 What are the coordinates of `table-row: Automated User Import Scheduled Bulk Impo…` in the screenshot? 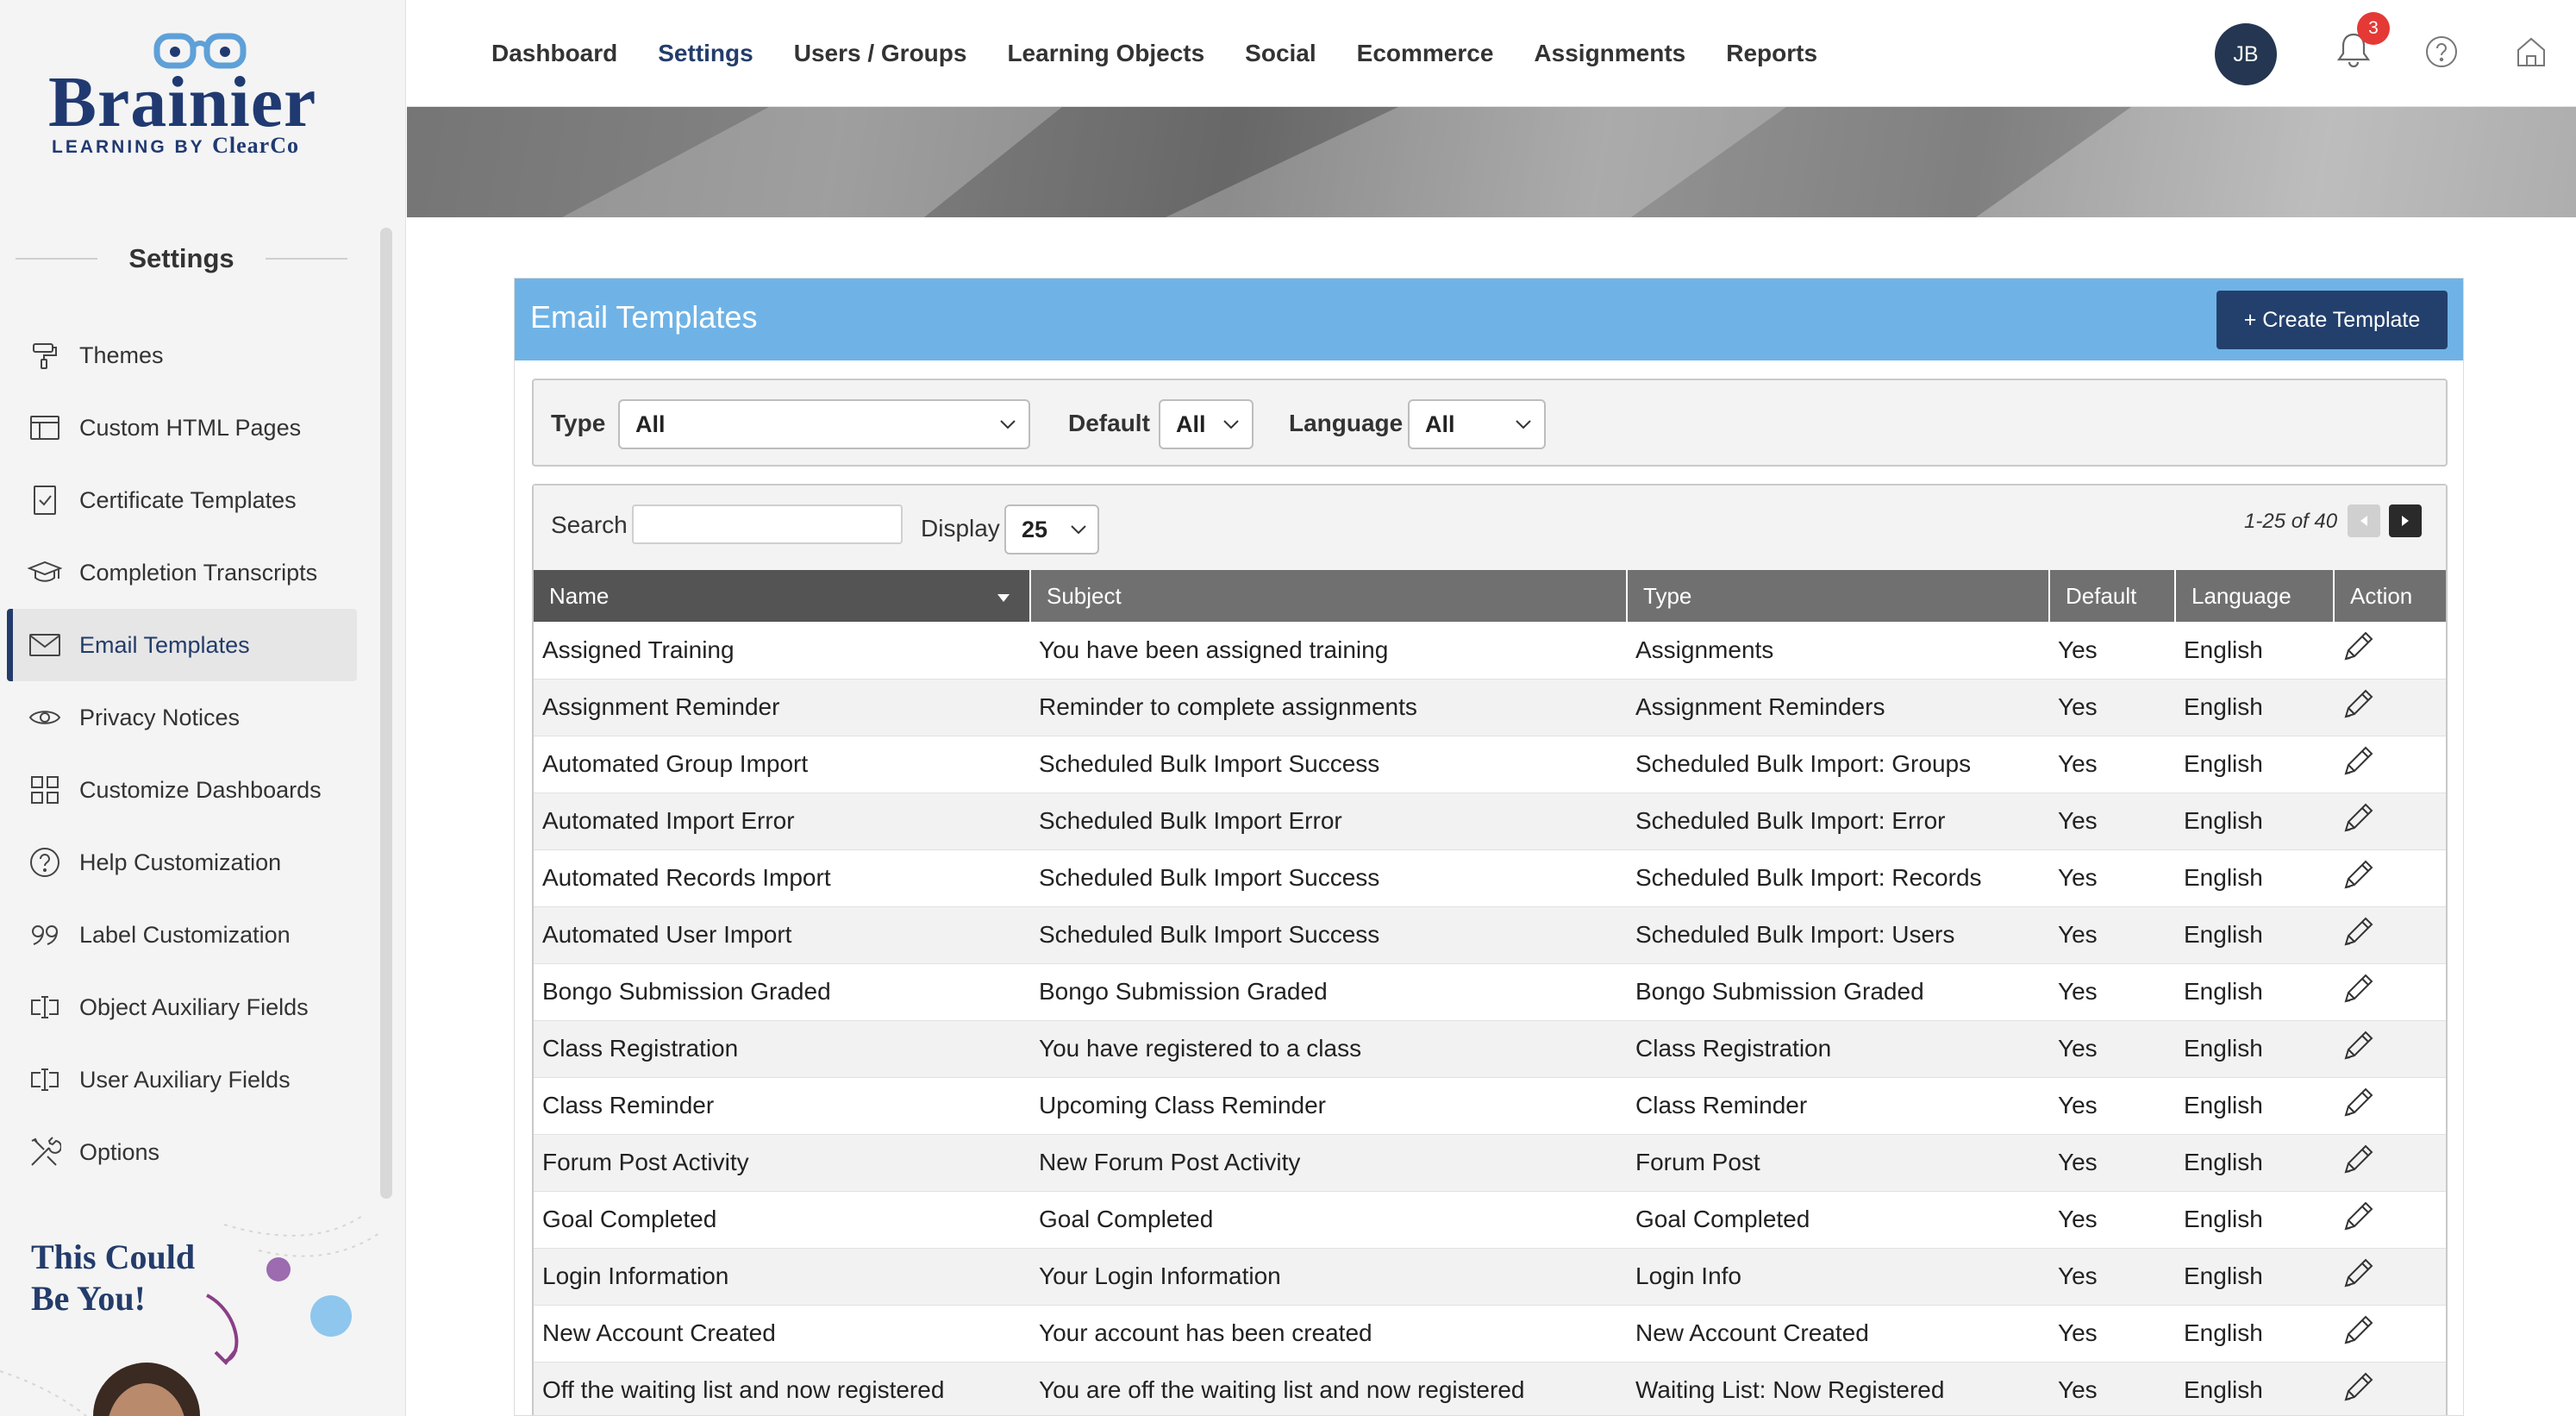 It's located at (1490, 935).